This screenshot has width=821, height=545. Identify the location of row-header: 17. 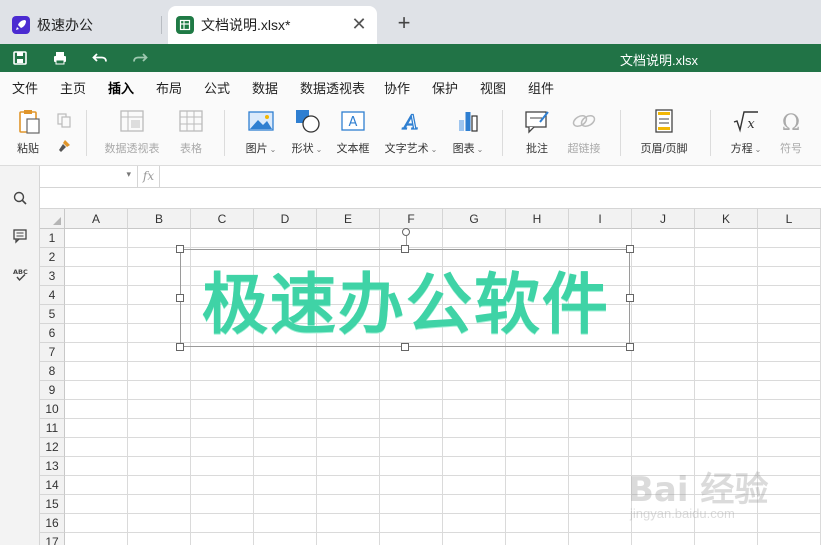
(52, 539).